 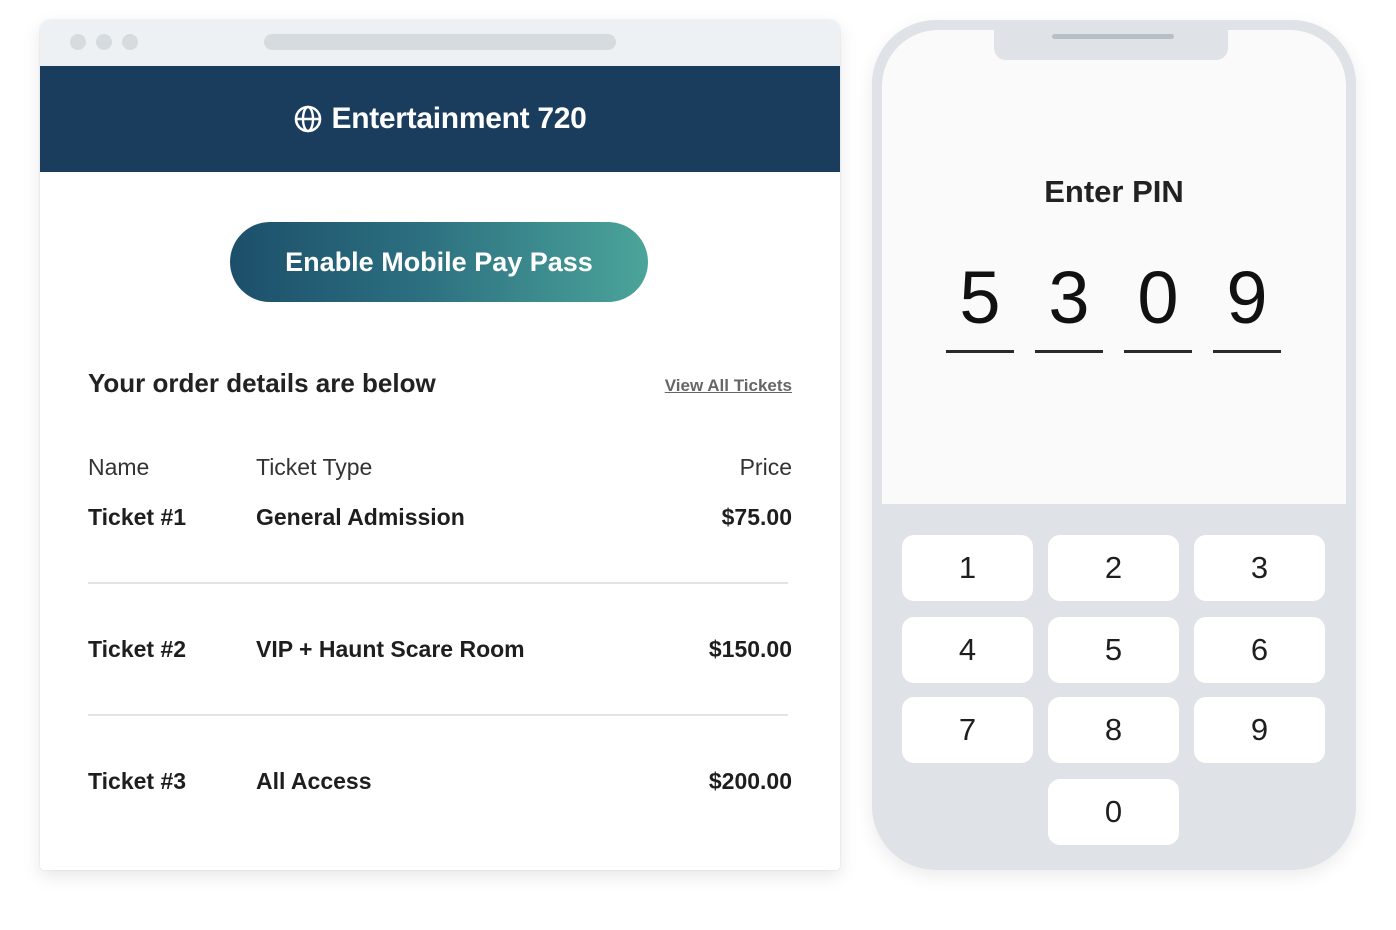 I want to click on ticket-name: Ticket #2, so click(x=137, y=649).